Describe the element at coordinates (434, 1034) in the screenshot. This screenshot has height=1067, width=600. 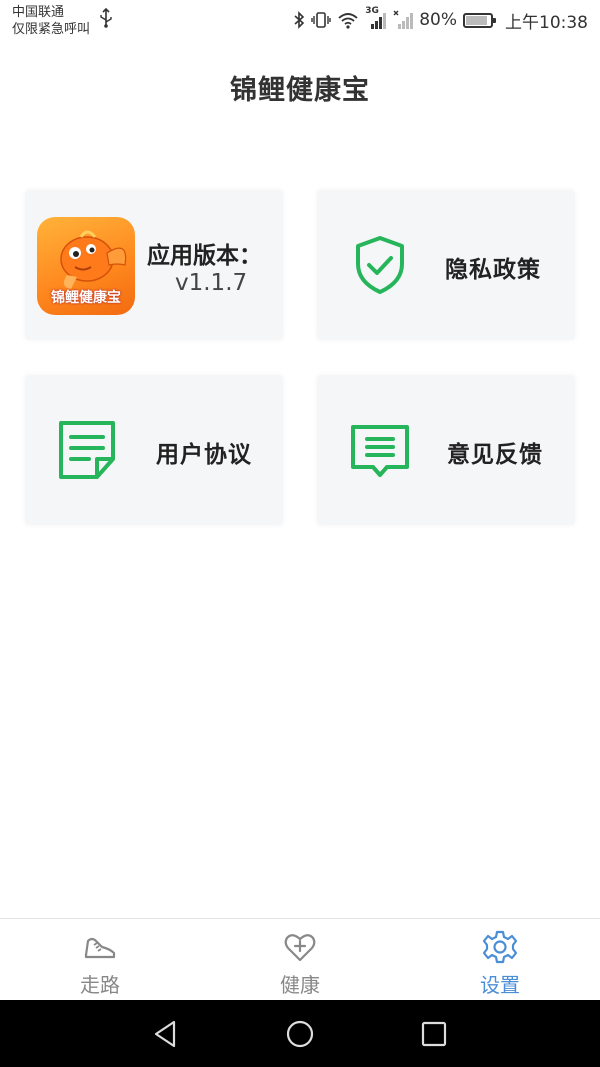
I see `recent-apps-icon` at that location.